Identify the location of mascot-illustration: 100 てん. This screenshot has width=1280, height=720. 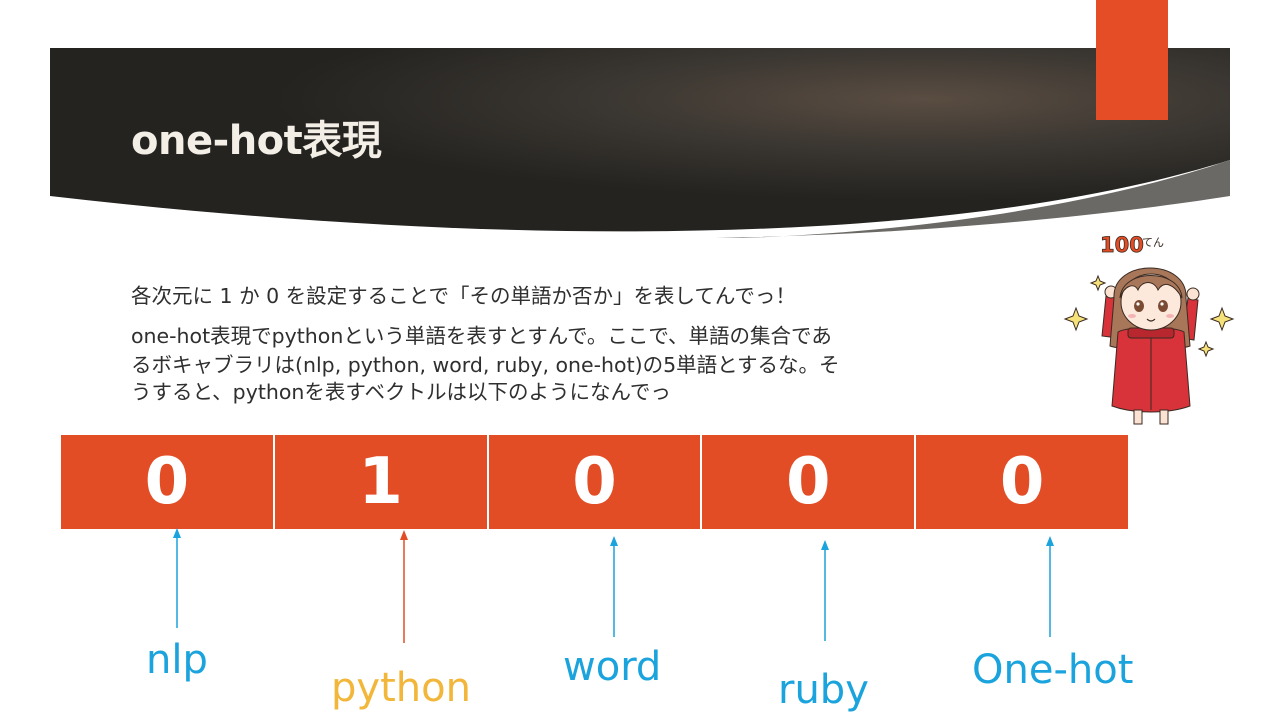
(1149, 329).